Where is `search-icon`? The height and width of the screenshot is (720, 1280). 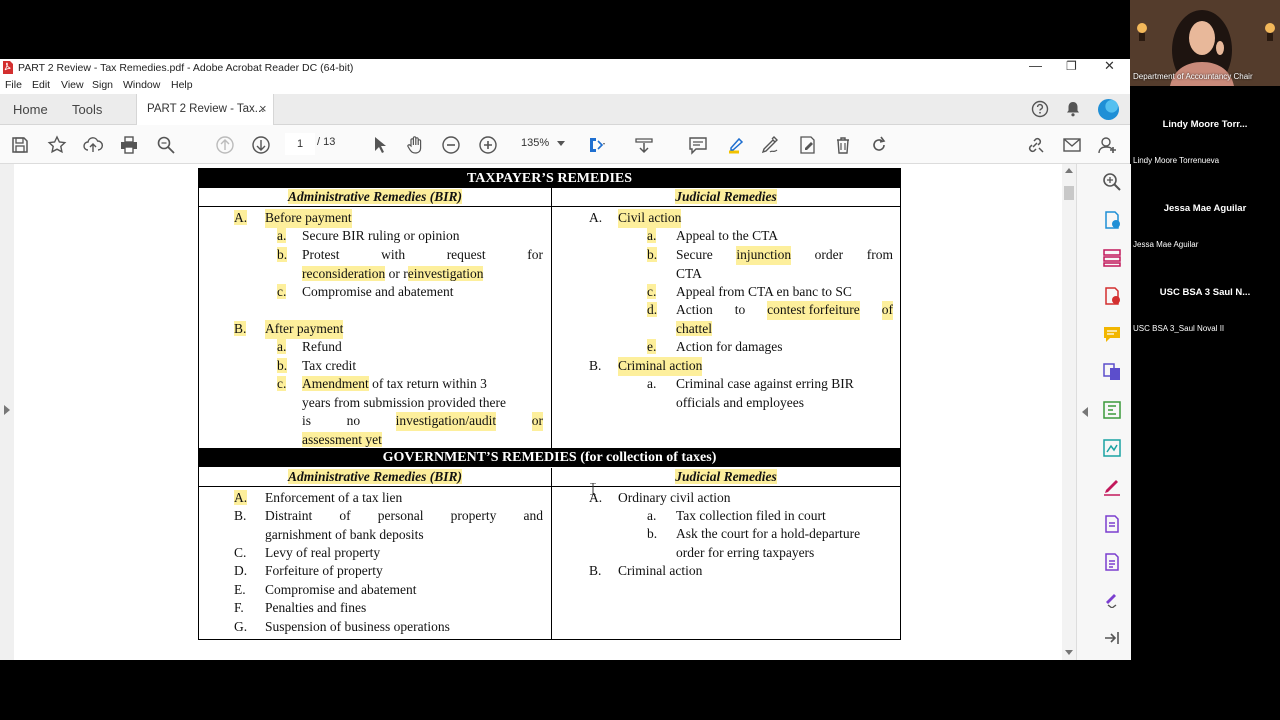 search-icon is located at coordinates (166, 145).